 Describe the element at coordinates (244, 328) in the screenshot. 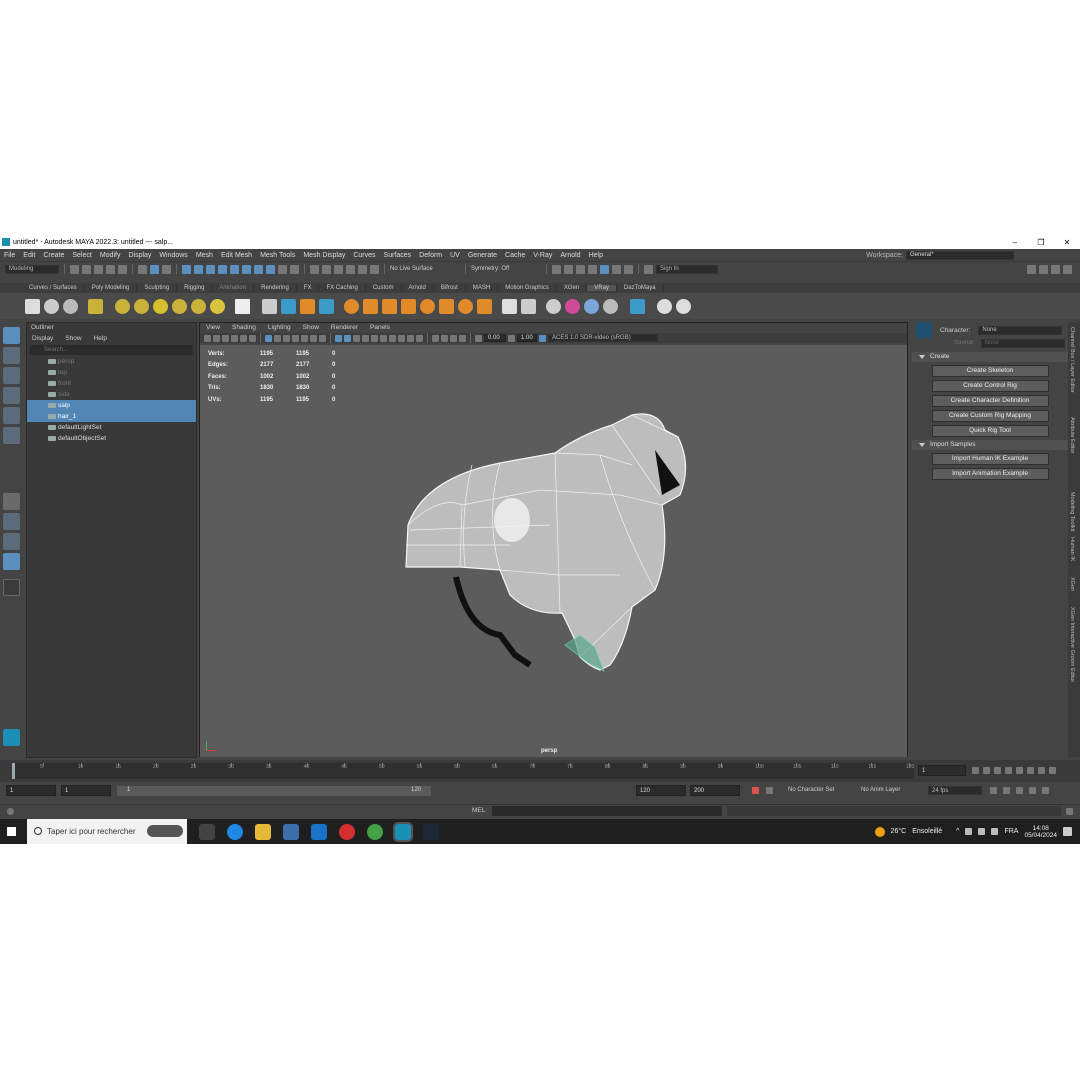

I see `viewport-menu-shading: Shading` at that location.